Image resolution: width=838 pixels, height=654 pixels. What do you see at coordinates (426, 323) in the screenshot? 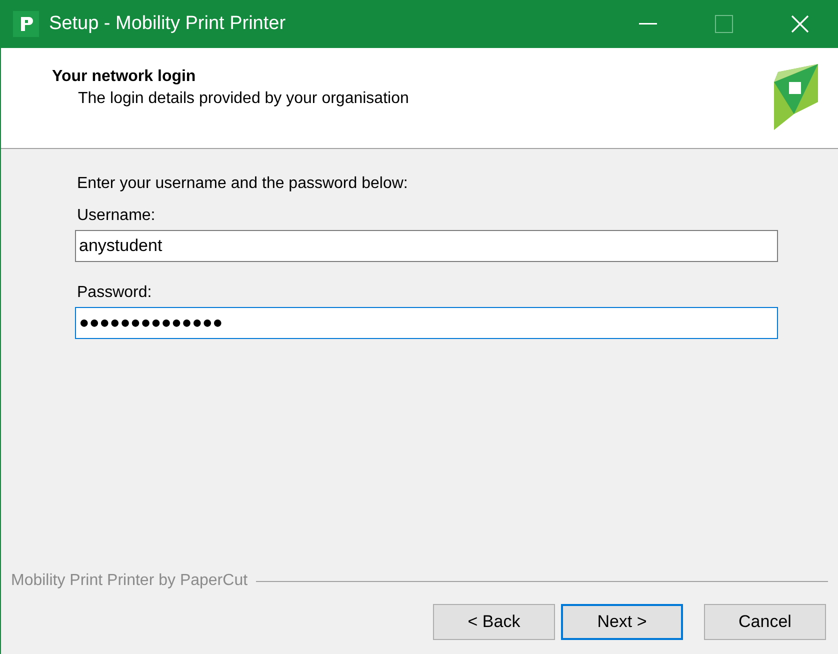
I see `password-field: ●●●●●●●●●●●●●●` at bounding box center [426, 323].